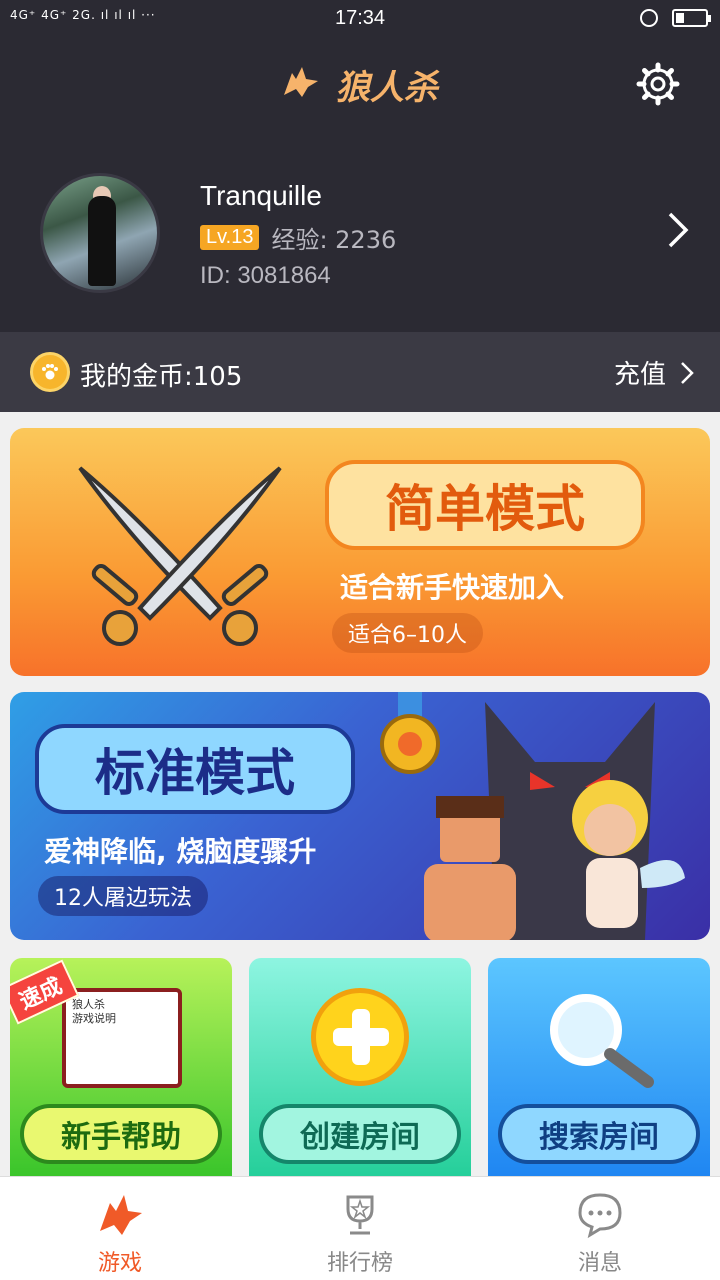  What do you see at coordinates (470, 868) in the screenshot?
I see `warrior-character-icon` at bounding box center [470, 868].